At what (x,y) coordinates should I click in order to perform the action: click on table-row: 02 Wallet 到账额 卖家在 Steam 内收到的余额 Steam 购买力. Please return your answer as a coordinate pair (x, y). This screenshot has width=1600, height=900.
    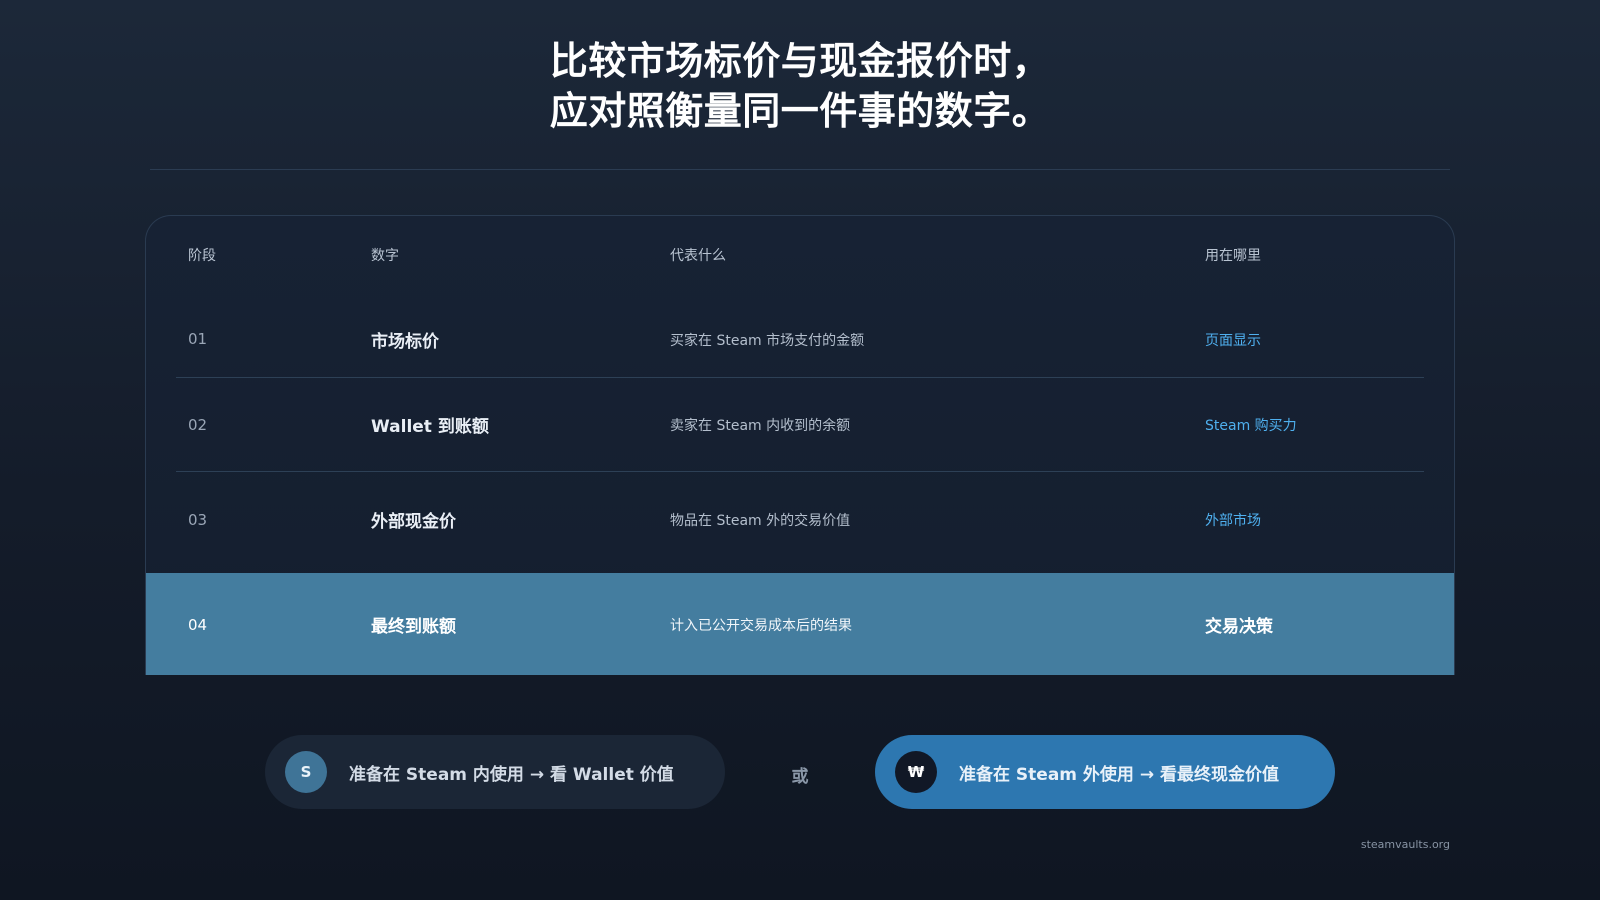
    Looking at the image, I should click on (800, 424).